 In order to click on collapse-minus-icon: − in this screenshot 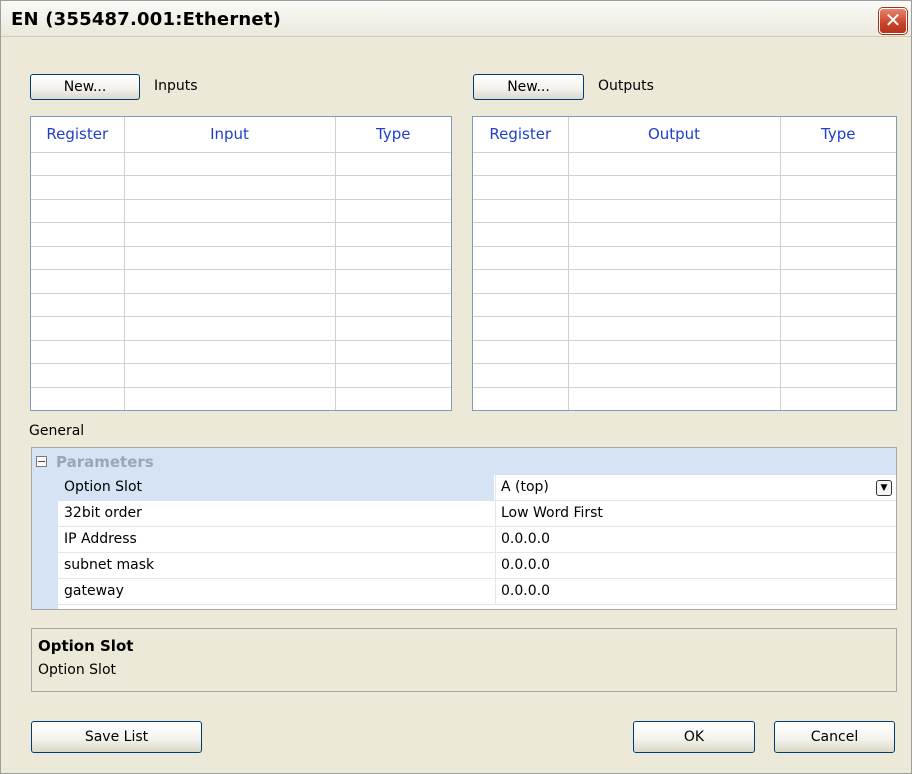, I will do `click(41, 461)`.